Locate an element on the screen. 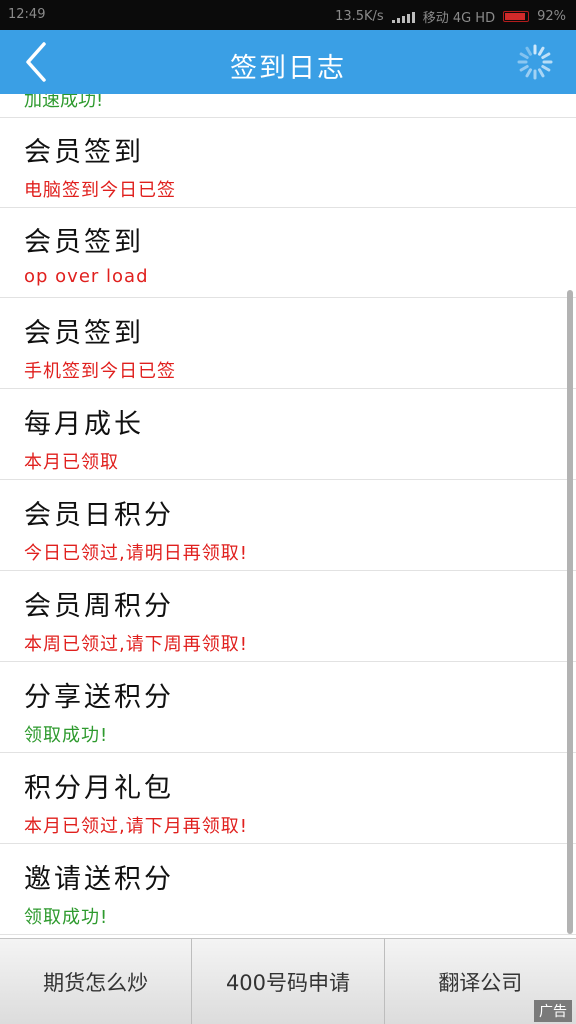  list-item: 会员签到 op over load is located at coordinates (288, 253).